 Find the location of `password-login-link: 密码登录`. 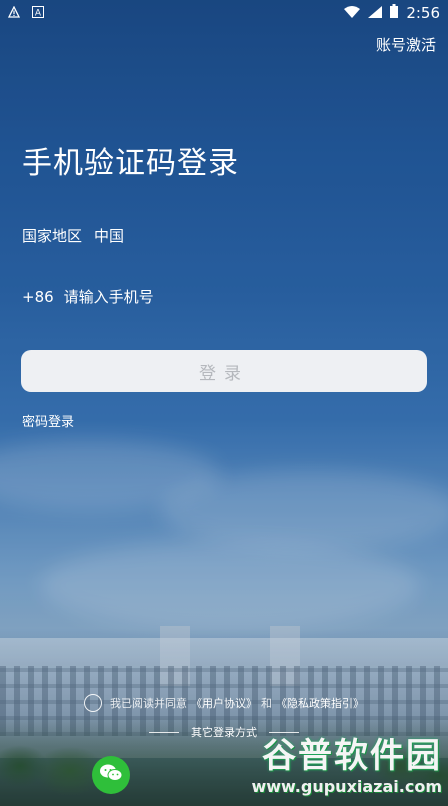

password-login-link: 密码登录 is located at coordinates (48, 420).